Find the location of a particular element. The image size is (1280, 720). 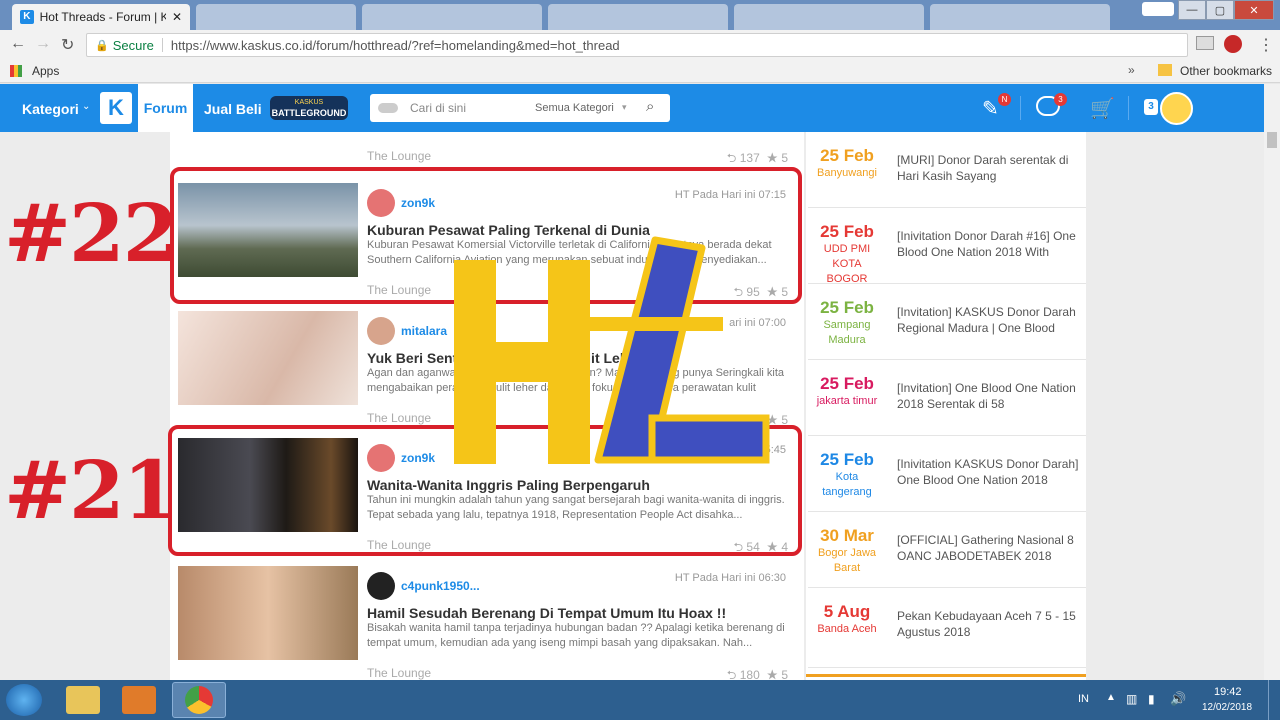

event-location: Bogor Jawa Barat is located at coordinates (847, 560).